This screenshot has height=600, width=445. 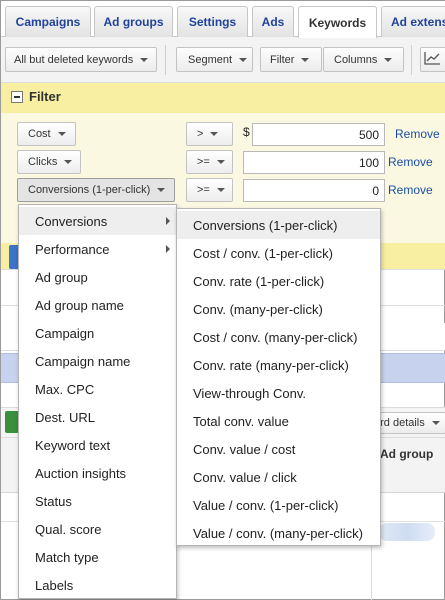 What do you see at coordinates (48, 21) in the screenshot?
I see `tab-campaigns: Campaigns` at bounding box center [48, 21].